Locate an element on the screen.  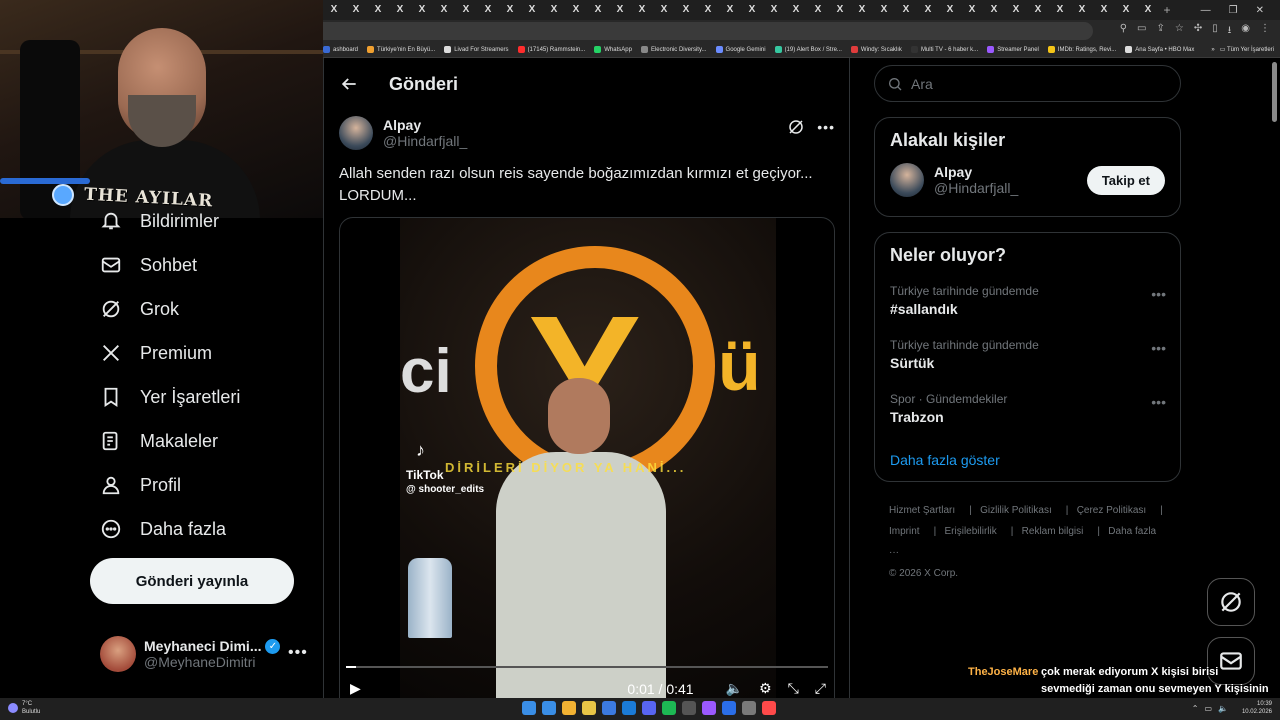
nav-item-profile: Profil is located at coordinates (140, 485).